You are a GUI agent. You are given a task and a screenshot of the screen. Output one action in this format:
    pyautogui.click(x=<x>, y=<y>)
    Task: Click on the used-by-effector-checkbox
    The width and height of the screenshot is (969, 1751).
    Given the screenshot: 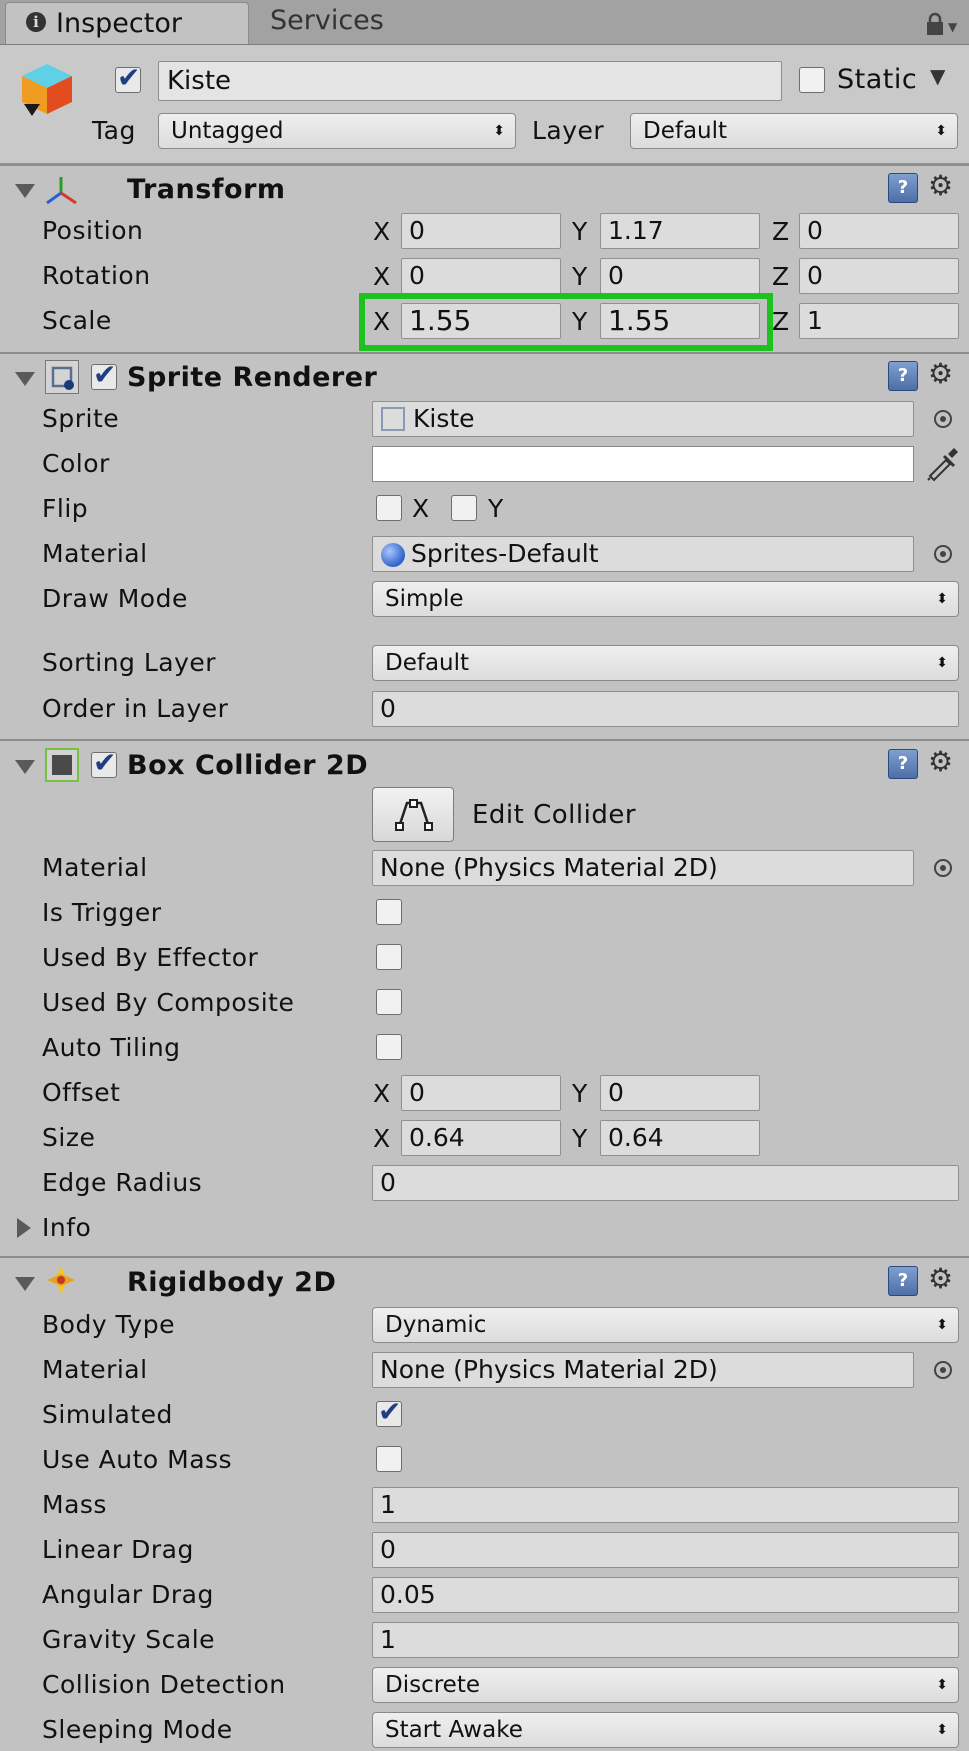 What is the action you would take?
    pyautogui.click(x=389, y=957)
    